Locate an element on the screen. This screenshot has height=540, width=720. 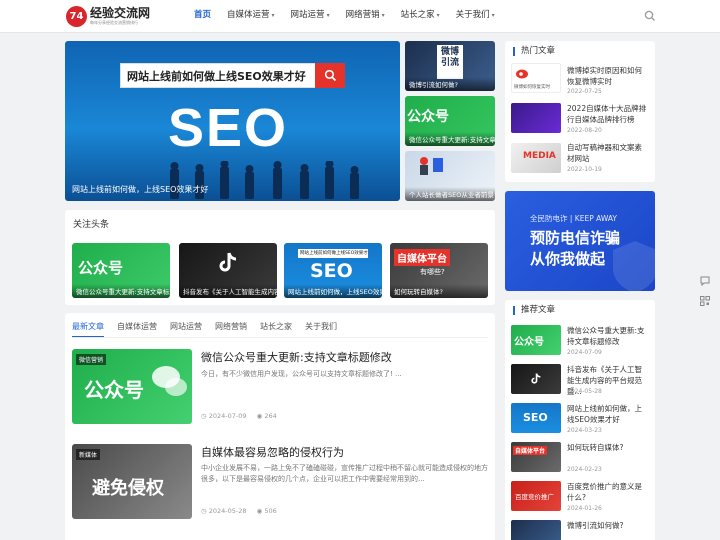
comment-float-button is located at coordinates (705, 281).